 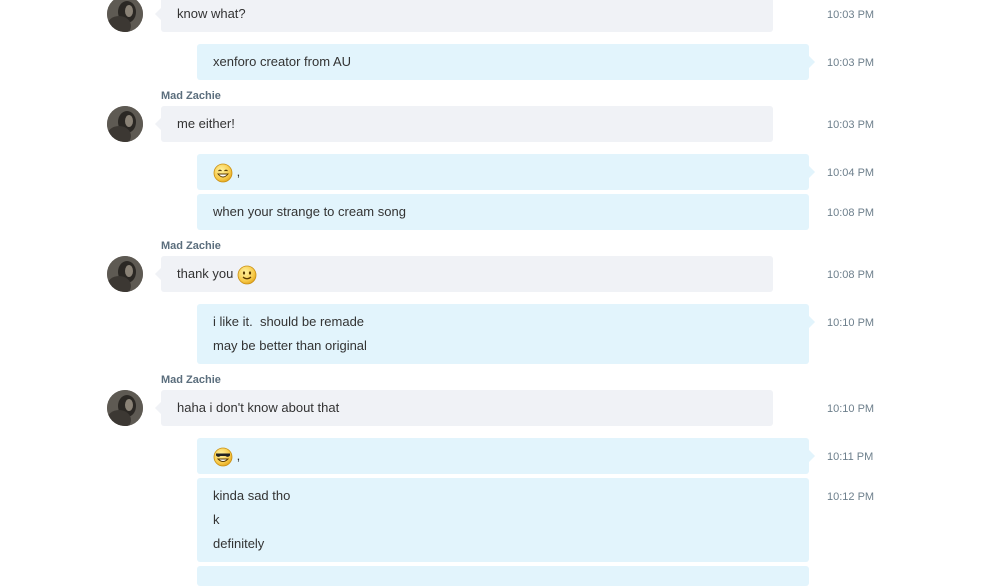 I want to click on message-text: kinda sad tho, so click(x=252, y=495).